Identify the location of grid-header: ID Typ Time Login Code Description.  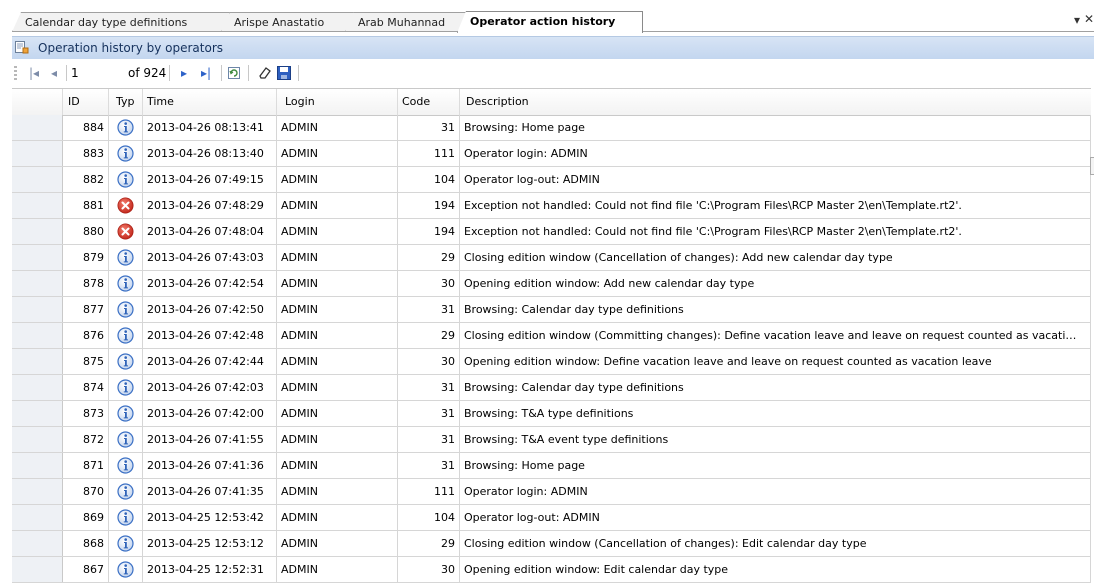
(551, 102).